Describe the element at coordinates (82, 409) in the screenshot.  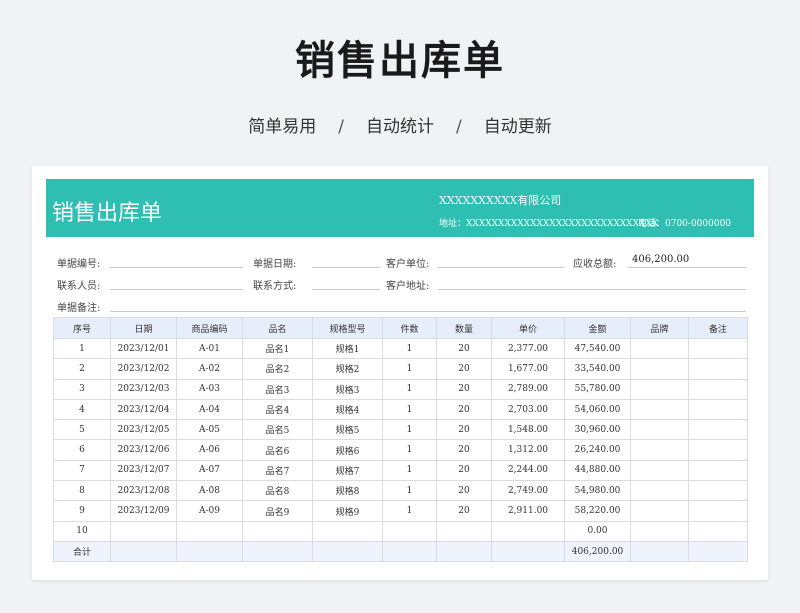
I see `table-cell: 4` at that location.